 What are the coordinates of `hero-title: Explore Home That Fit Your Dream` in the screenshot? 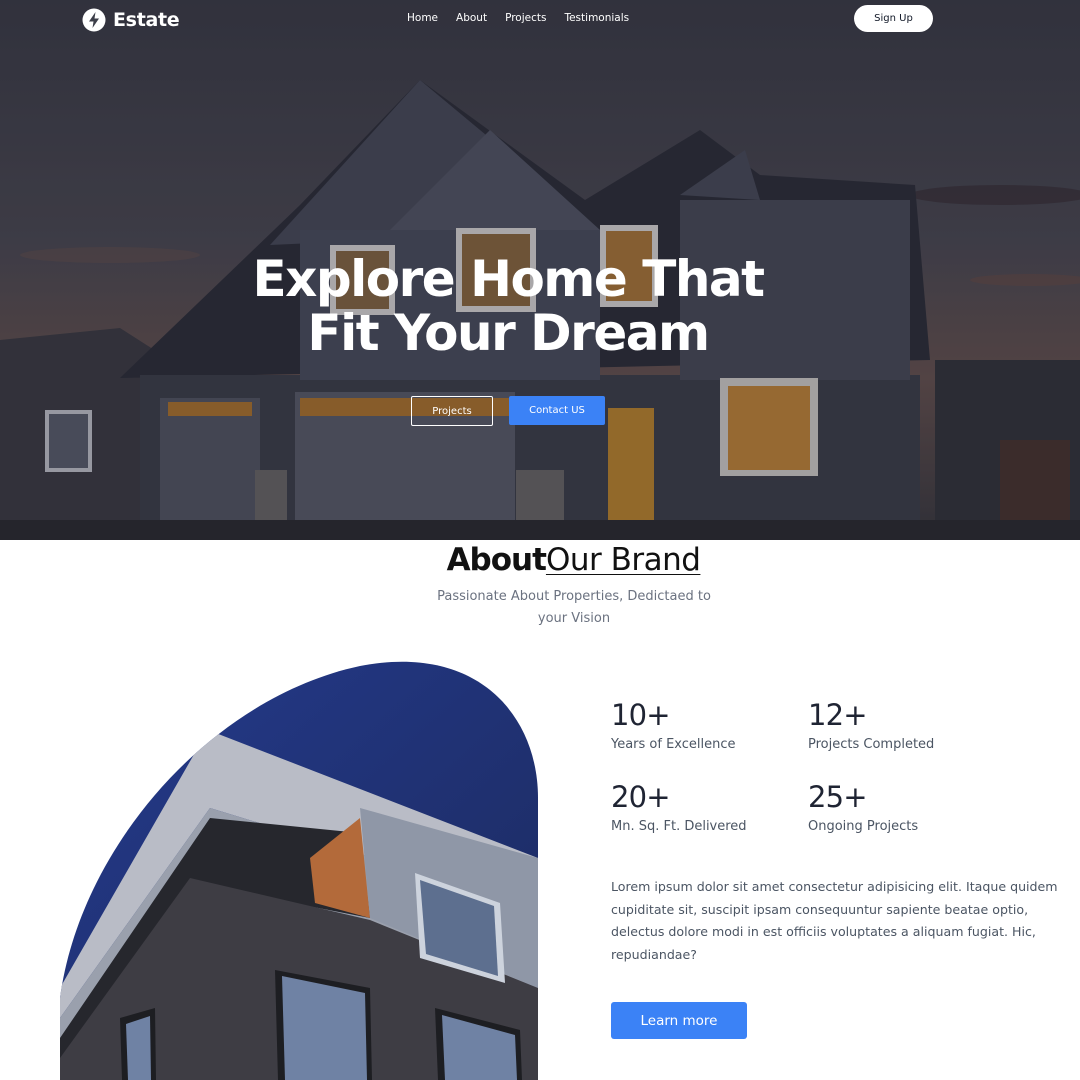 It's located at (508, 306).